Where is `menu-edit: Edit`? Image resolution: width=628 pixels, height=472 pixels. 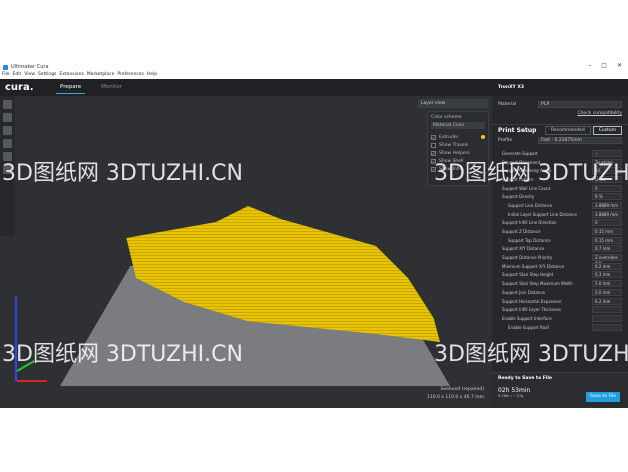
menu-edit: Edit is located at coordinates (17, 75).